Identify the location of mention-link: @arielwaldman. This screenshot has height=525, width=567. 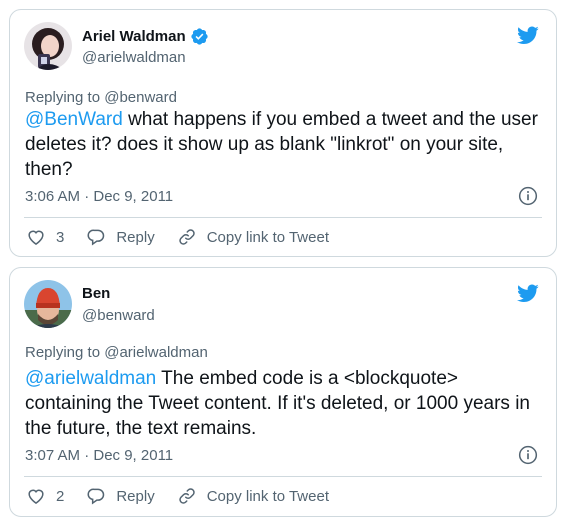
(90, 378).